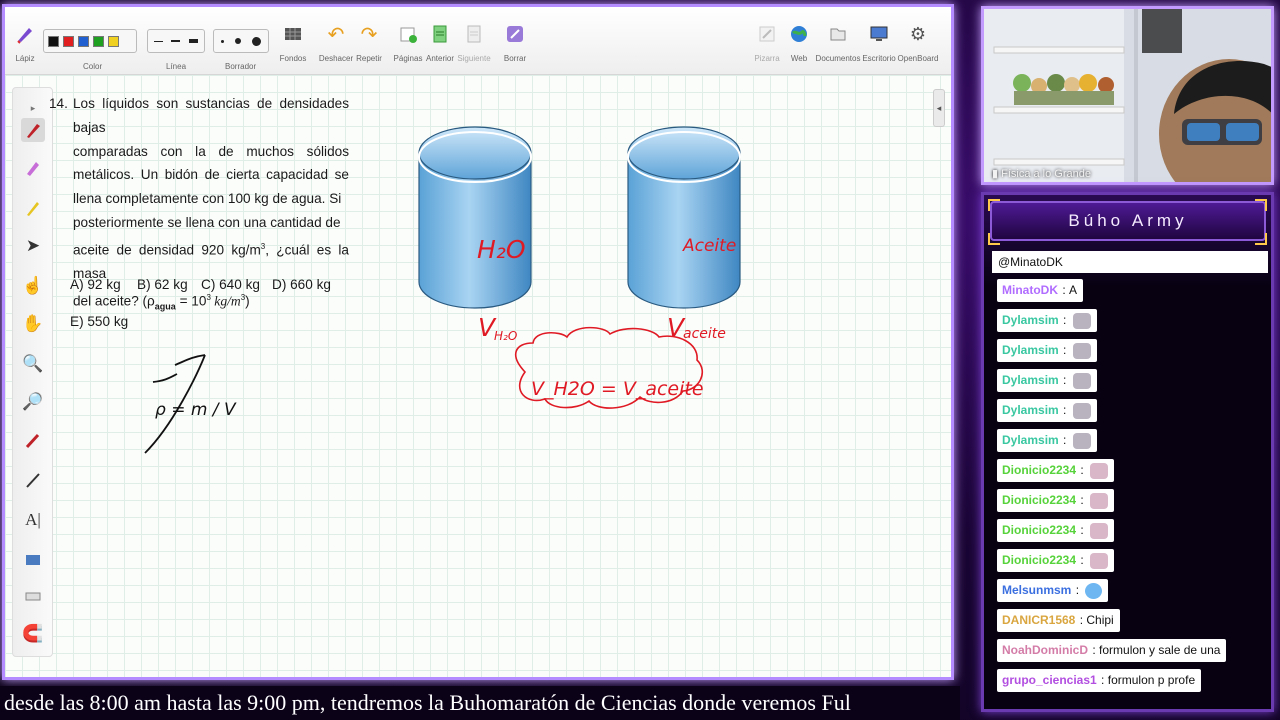  I want to click on line-medium-option, so click(176, 41).